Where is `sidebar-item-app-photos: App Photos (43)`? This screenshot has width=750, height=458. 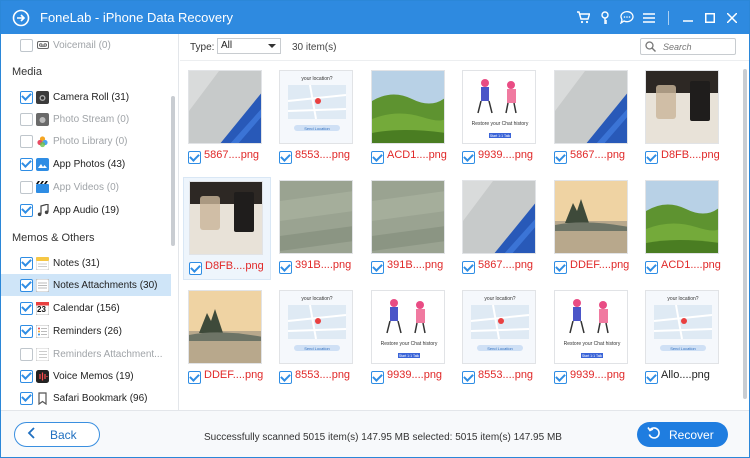
sidebar-item-app-photos: App Photos (43) is located at coordinates (86, 164).